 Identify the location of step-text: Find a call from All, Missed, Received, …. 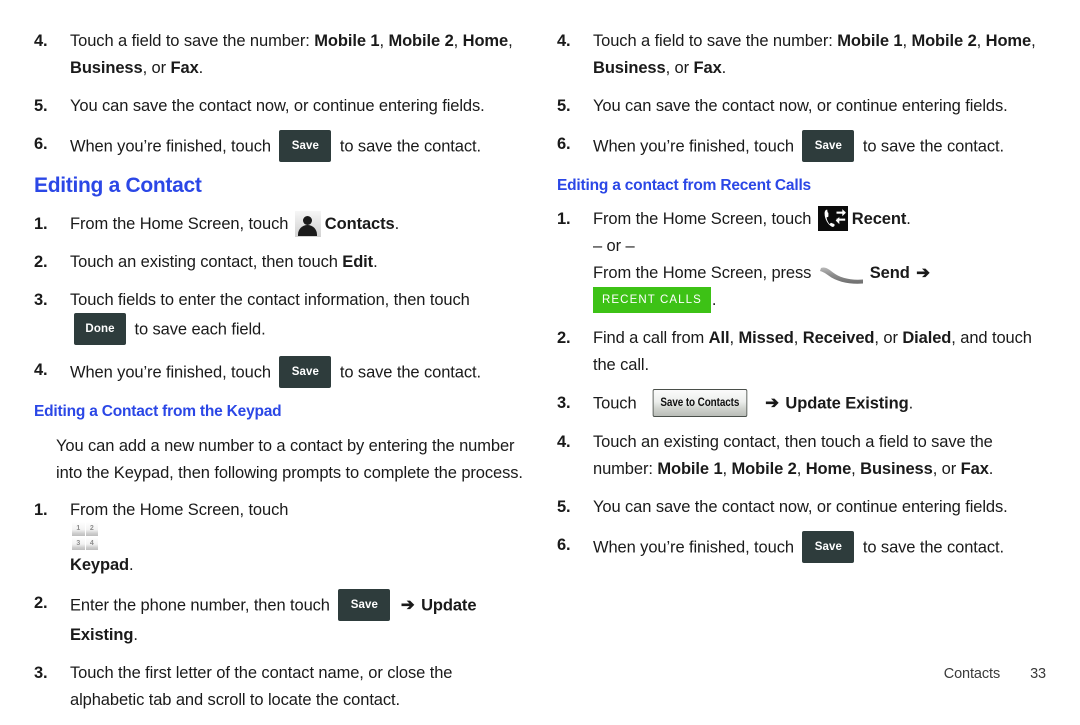
(819, 352).